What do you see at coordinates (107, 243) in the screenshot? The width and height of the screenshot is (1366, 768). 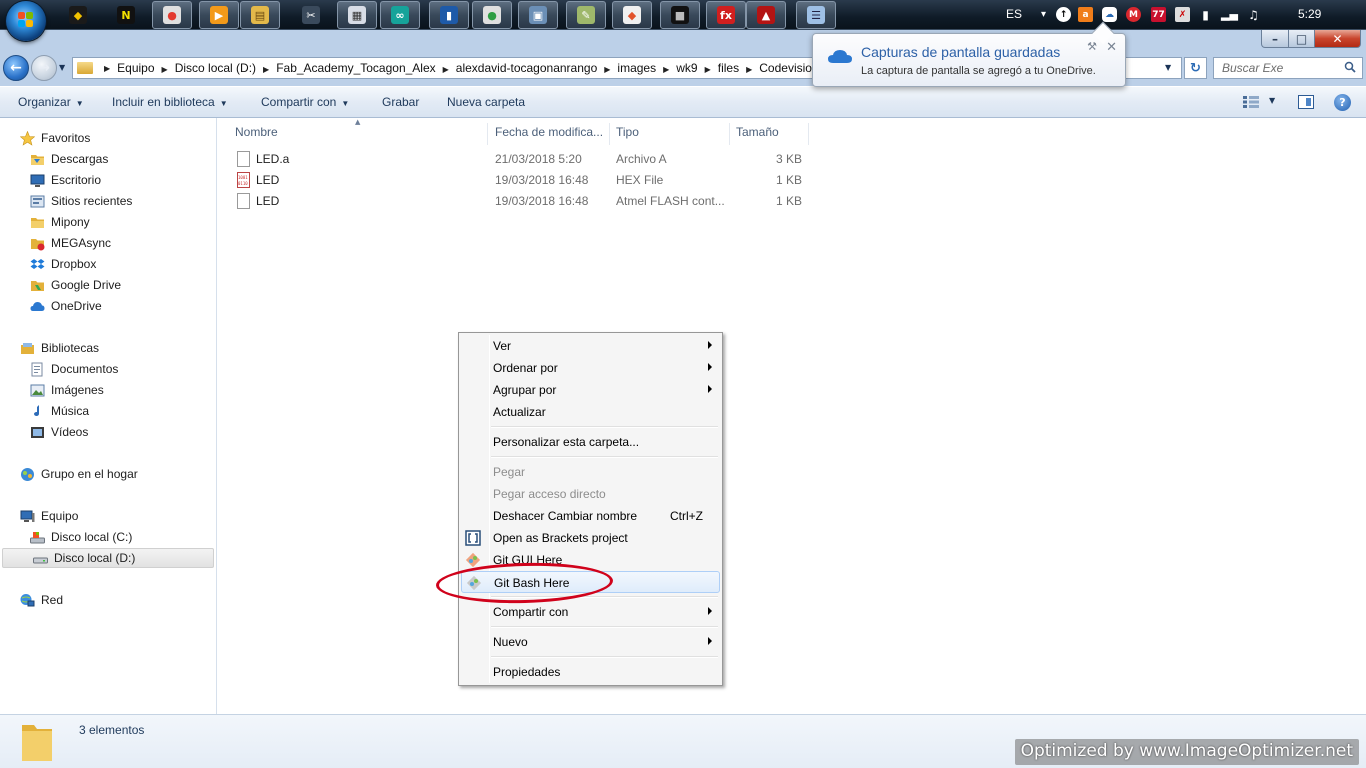 I see `nav-item-megasync: MEGAsync` at bounding box center [107, 243].